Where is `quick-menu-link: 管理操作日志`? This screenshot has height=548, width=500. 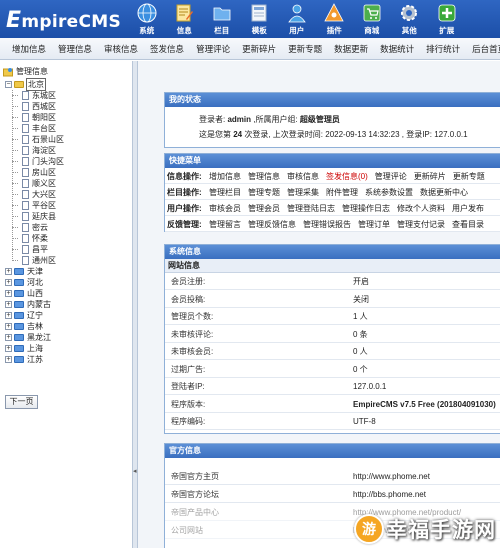 quick-menu-link: 管理操作日志 is located at coordinates (366, 208).